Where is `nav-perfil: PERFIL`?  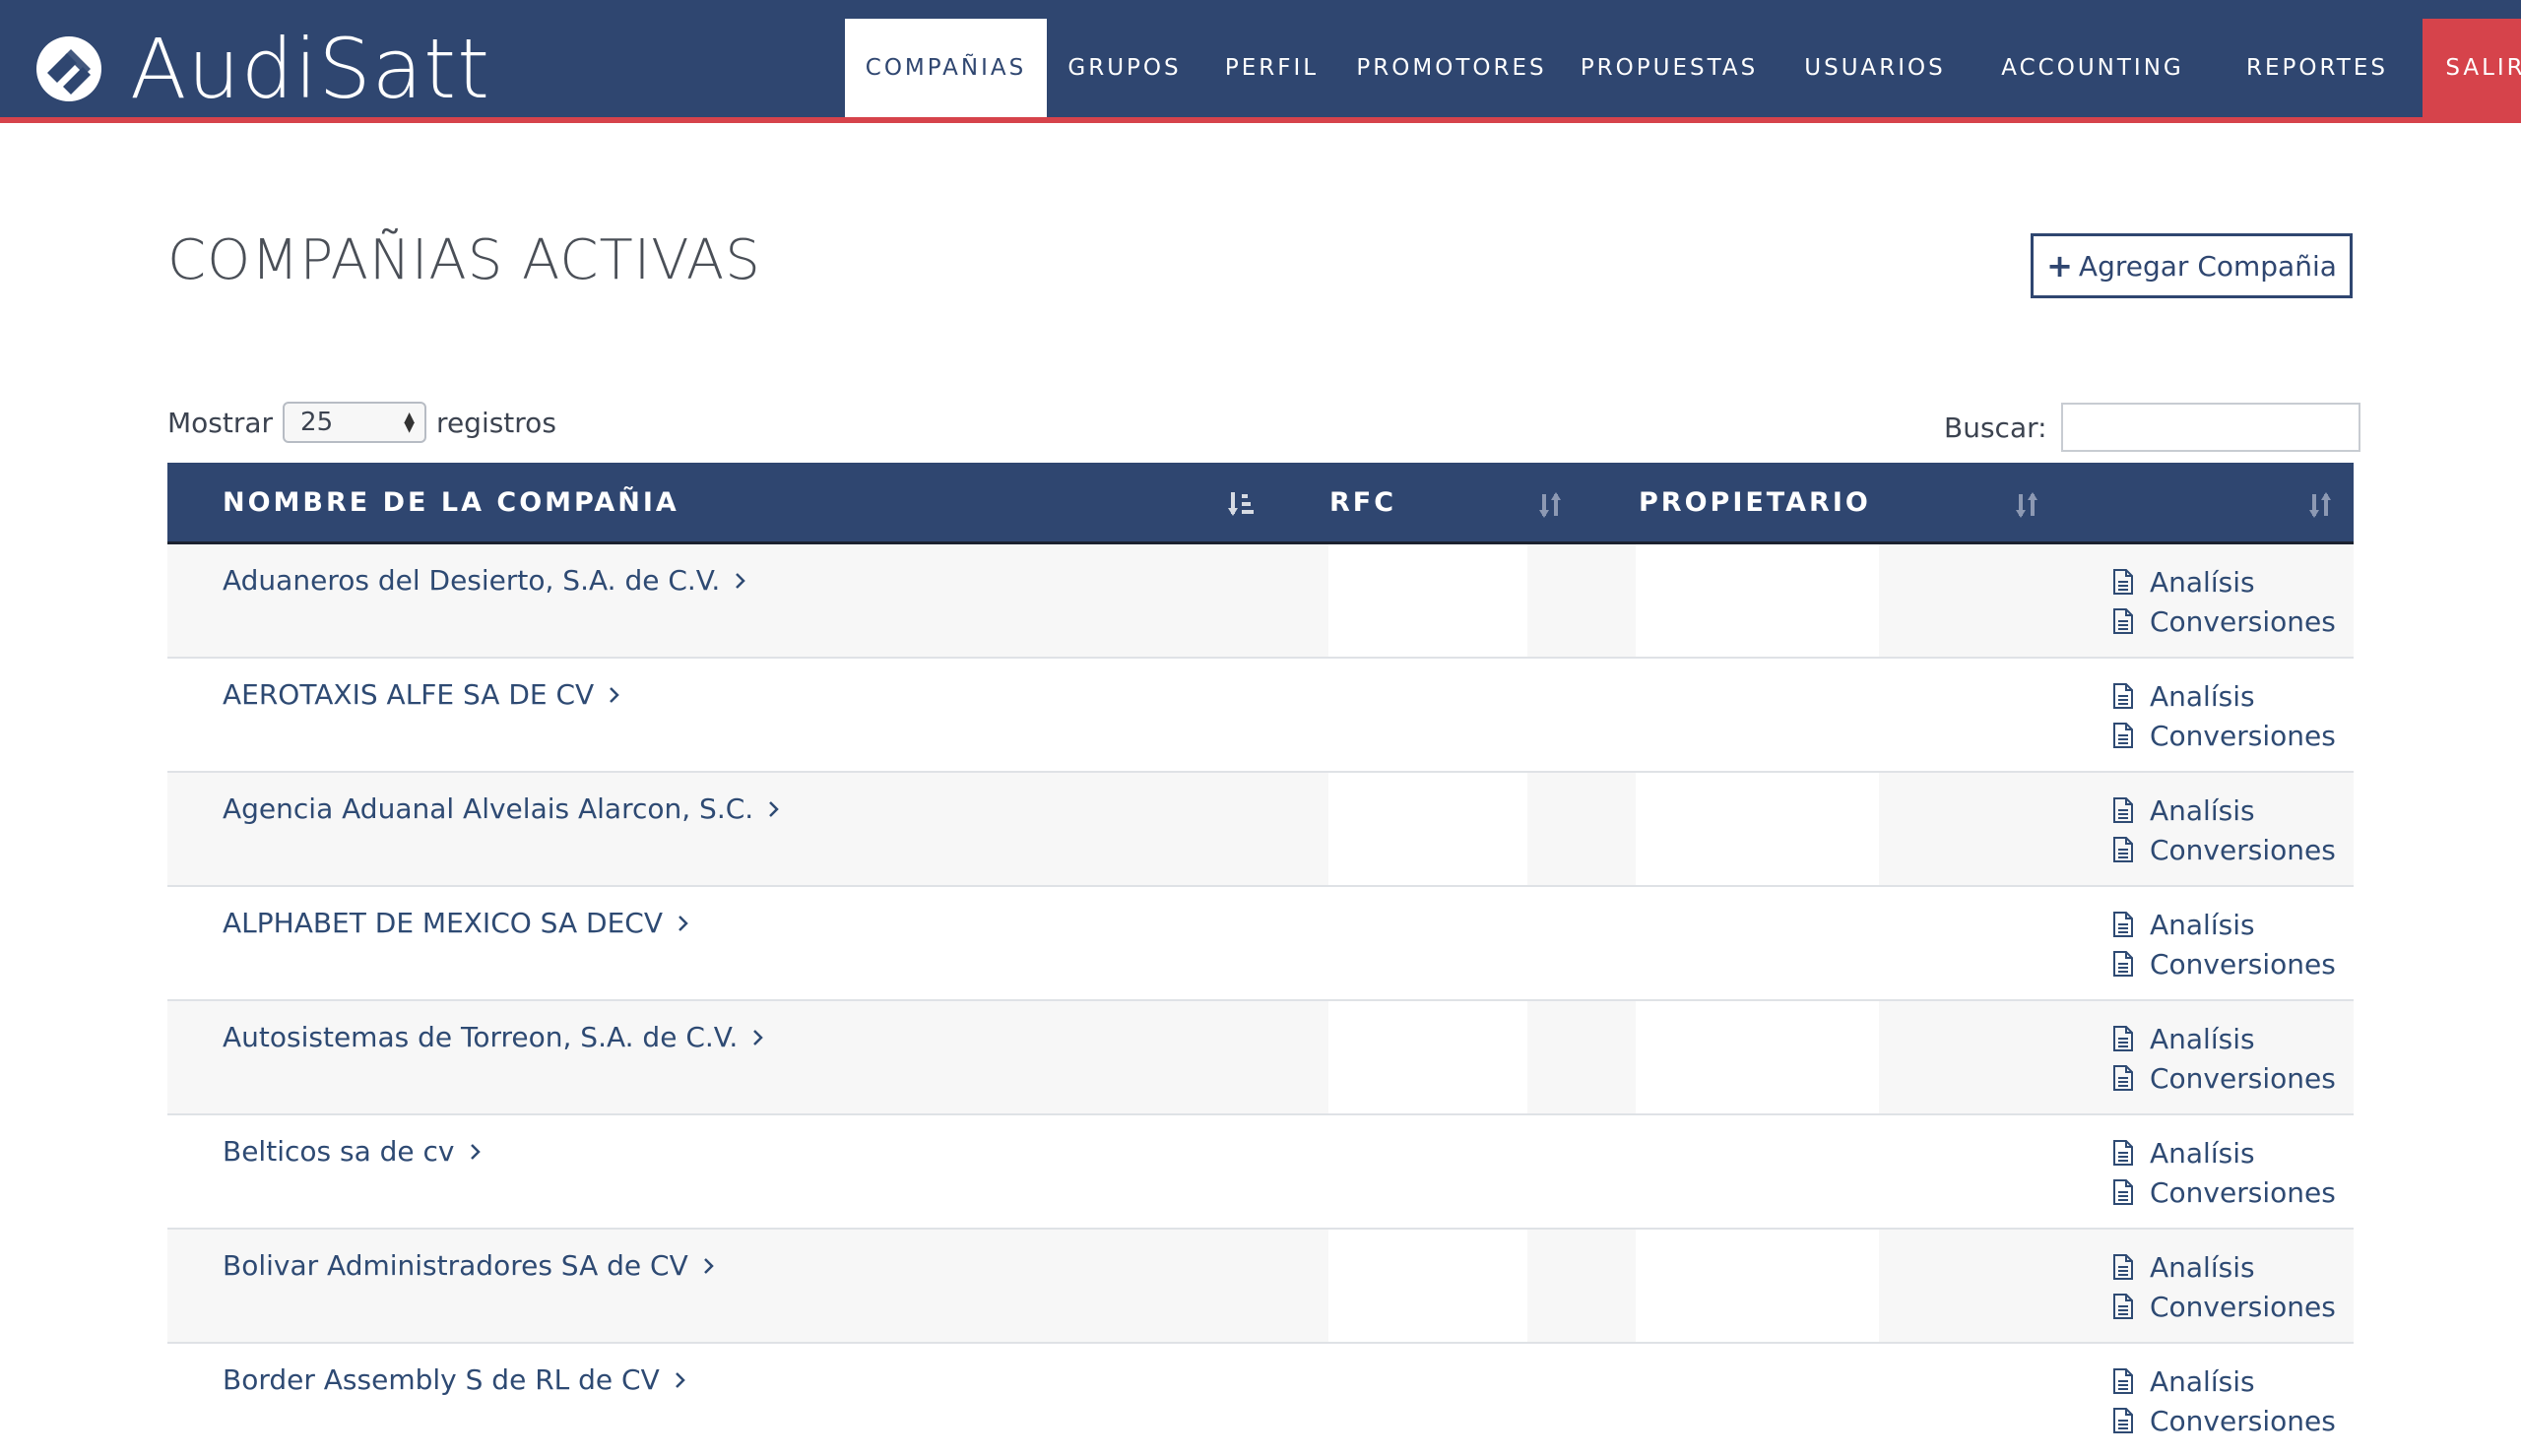
nav-perfil: PERFIL is located at coordinates (1271, 68).